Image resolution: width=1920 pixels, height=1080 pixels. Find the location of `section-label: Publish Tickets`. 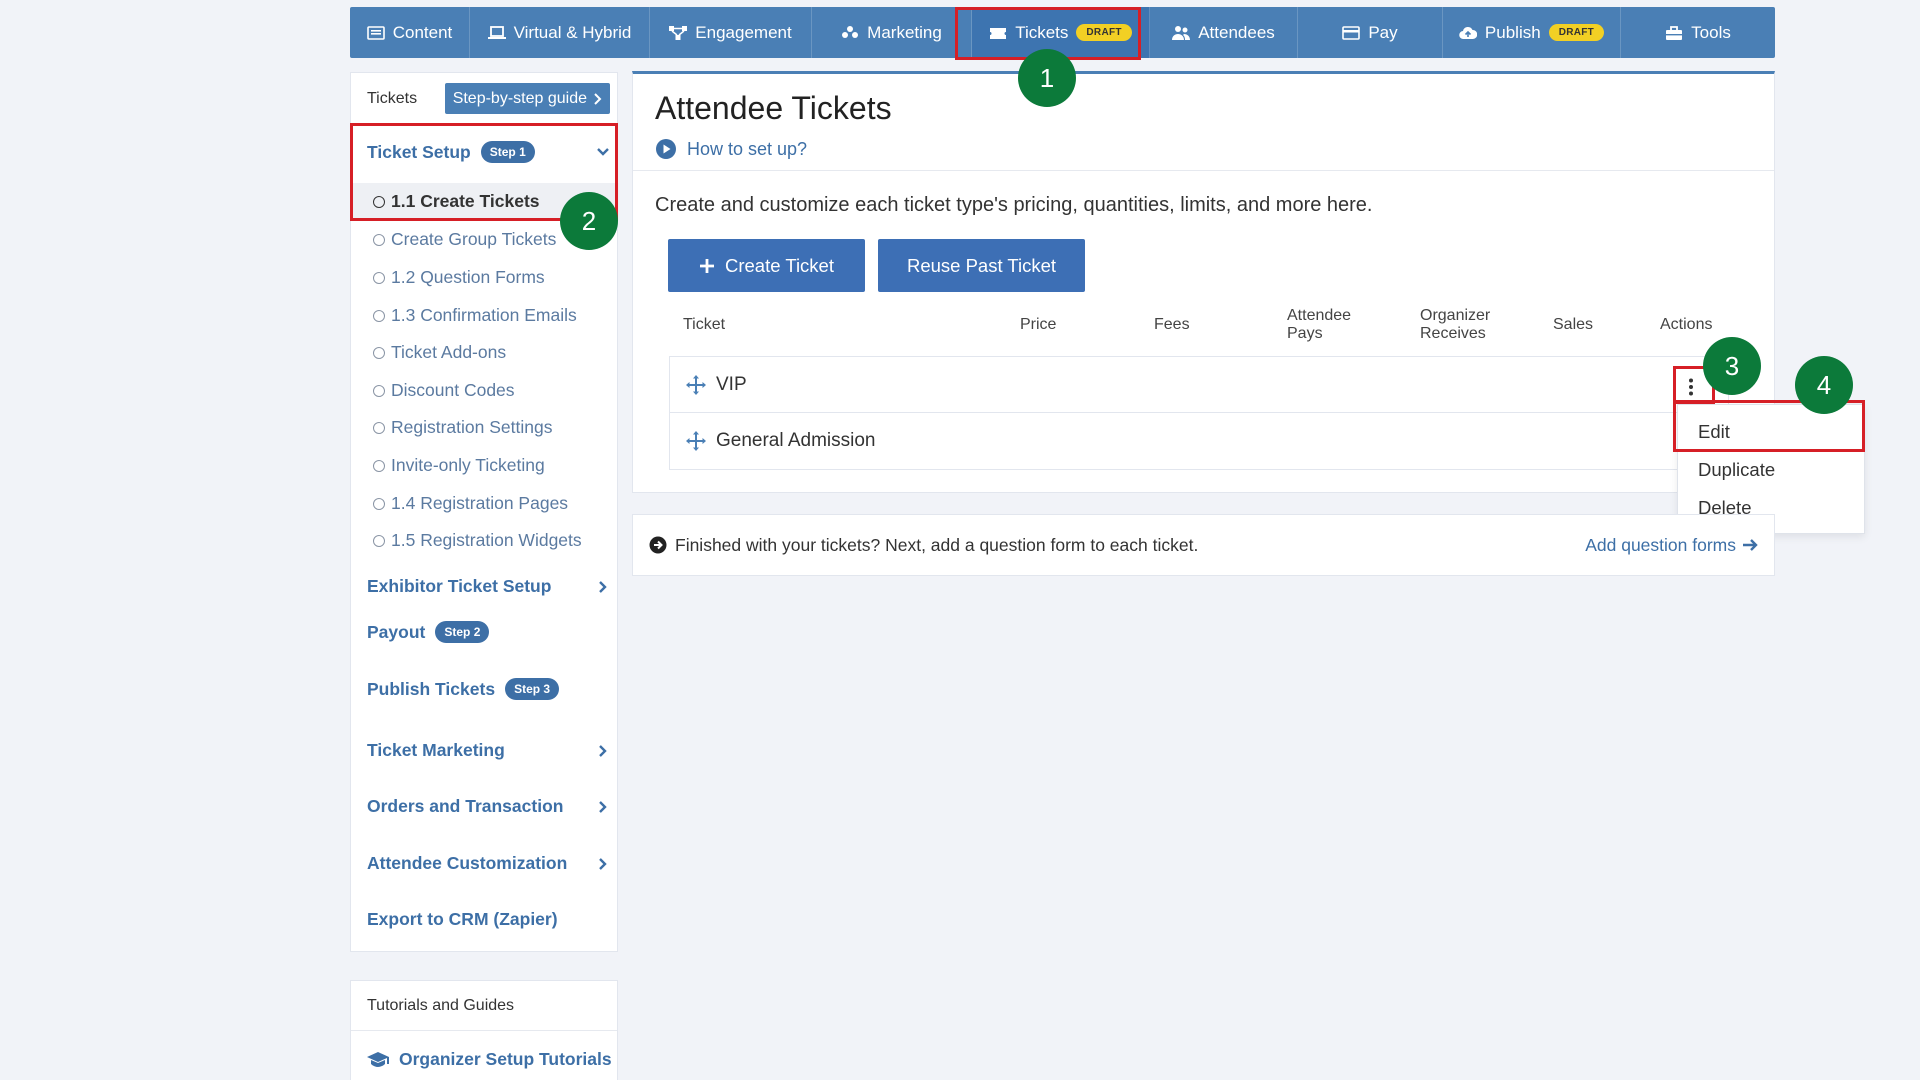

section-label: Publish Tickets is located at coordinates (431, 688).